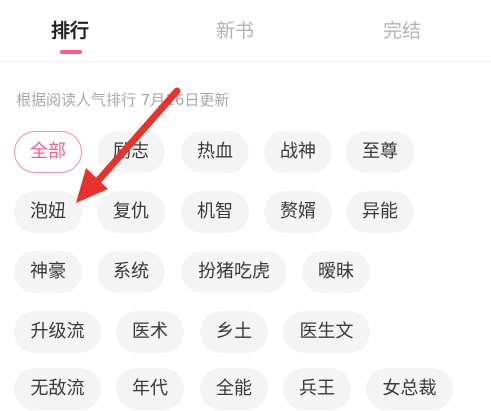 This screenshot has width=491, height=411. I want to click on tag-chip: 热血, so click(215, 152).